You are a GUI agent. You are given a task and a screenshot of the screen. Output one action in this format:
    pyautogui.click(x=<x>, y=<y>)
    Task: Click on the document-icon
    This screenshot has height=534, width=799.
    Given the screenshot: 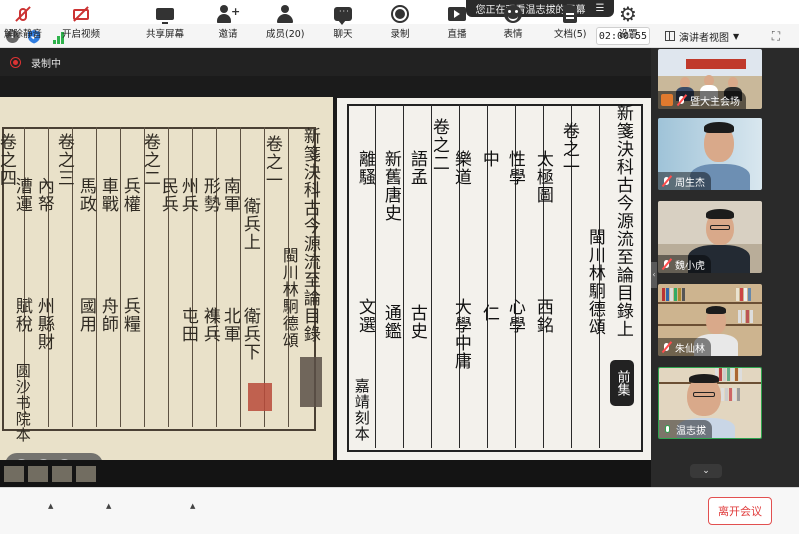 What is the action you would take?
    pyautogui.click(x=570, y=14)
    